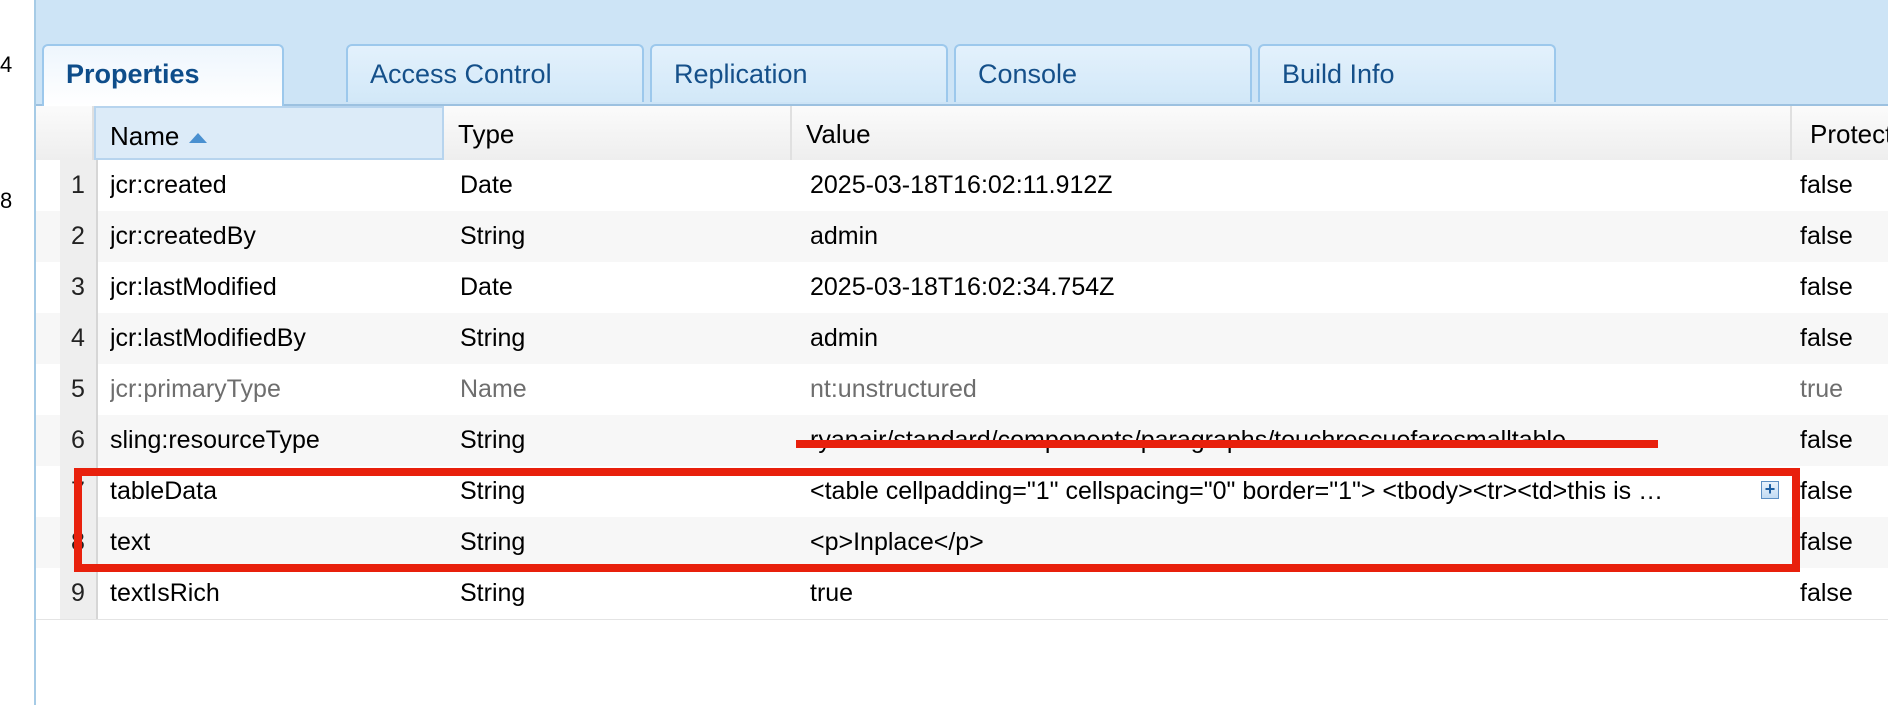 The height and width of the screenshot is (705, 1888). Describe the element at coordinates (79, 287) in the screenshot. I see `row-number: 3` at that location.